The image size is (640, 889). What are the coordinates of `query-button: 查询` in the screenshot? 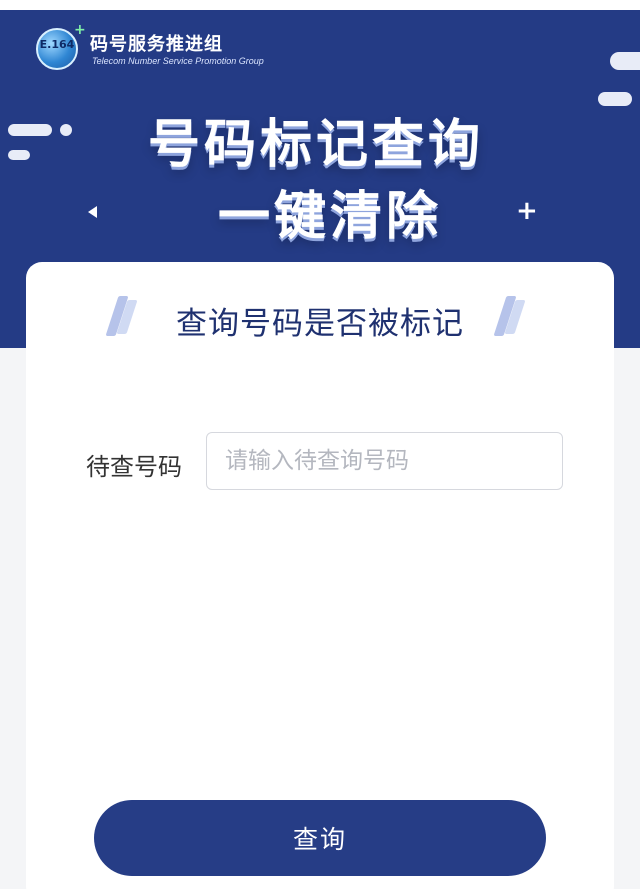 It's located at (320, 838).